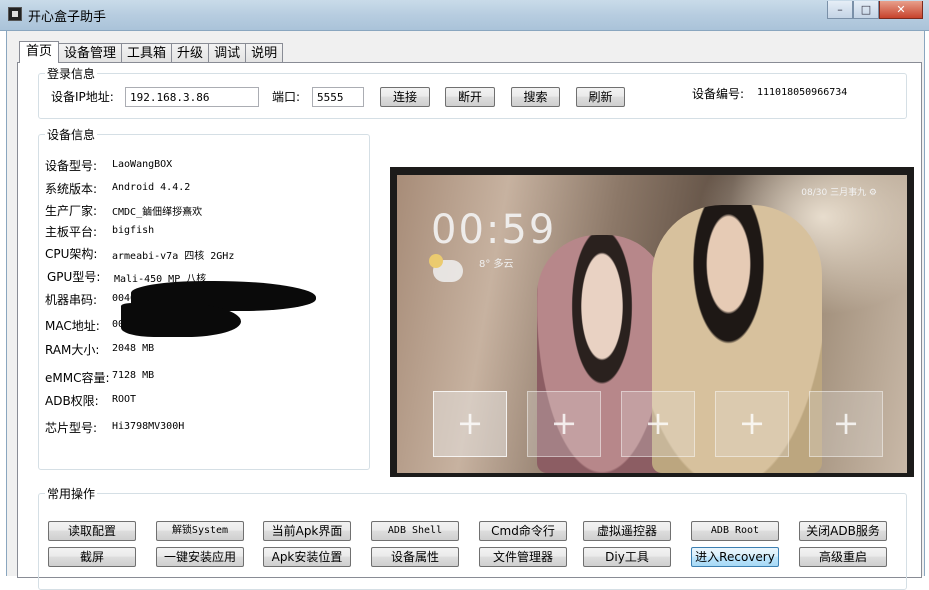 This screenshot has height=590, width=929. What do you see at coordinates (839, 193) in the screenshot?
I see `launcher-status: 08/30 三月事九 ⚙` at bounding box center [839, 193].